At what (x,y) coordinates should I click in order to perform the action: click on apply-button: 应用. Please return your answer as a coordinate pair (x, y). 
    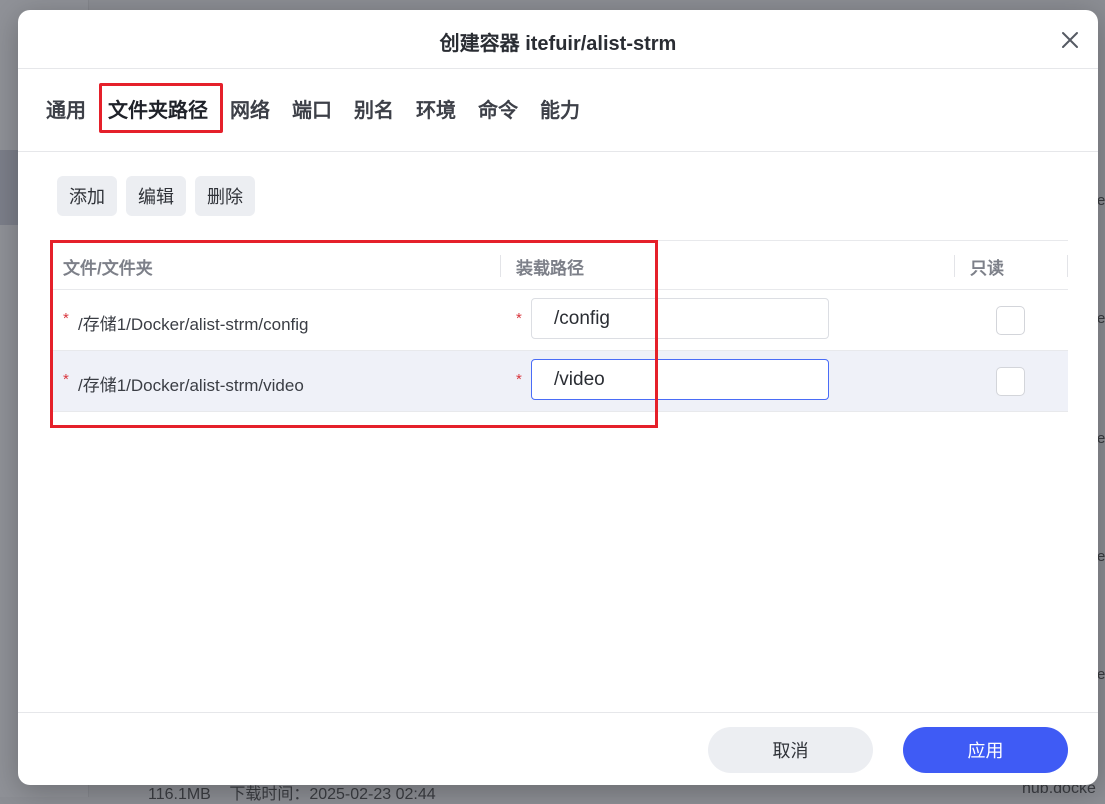
    Looking at the image, I should click on (985, 750).